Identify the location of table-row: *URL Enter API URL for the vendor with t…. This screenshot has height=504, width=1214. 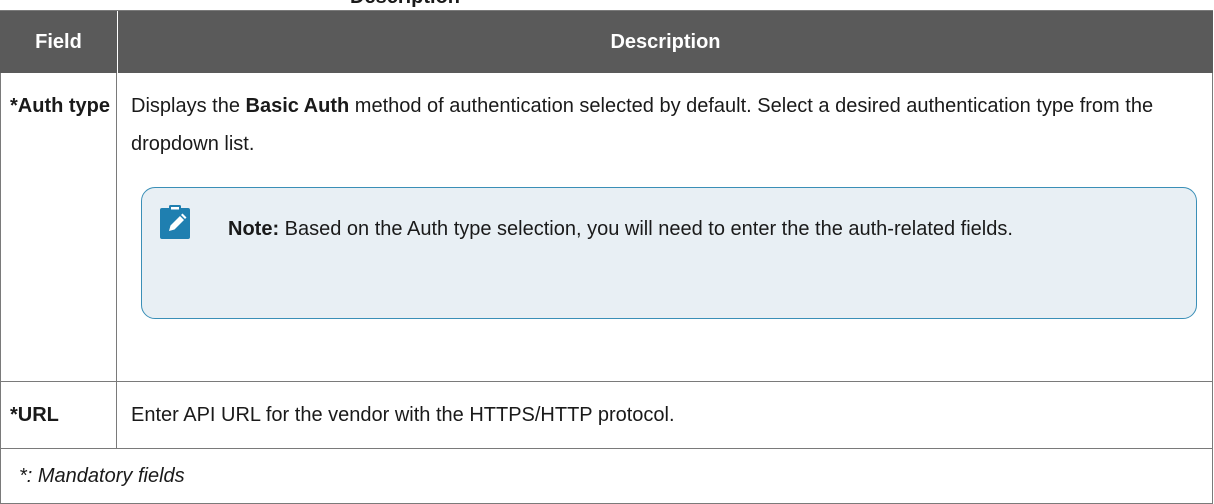
(606, 415).